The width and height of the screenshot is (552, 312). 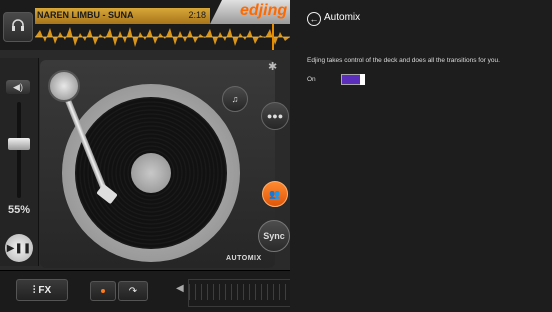 What do you see at coordinates (197, 15) in the screenshot?
I see `track-time: 2:18` at bounding box center [197, 15].